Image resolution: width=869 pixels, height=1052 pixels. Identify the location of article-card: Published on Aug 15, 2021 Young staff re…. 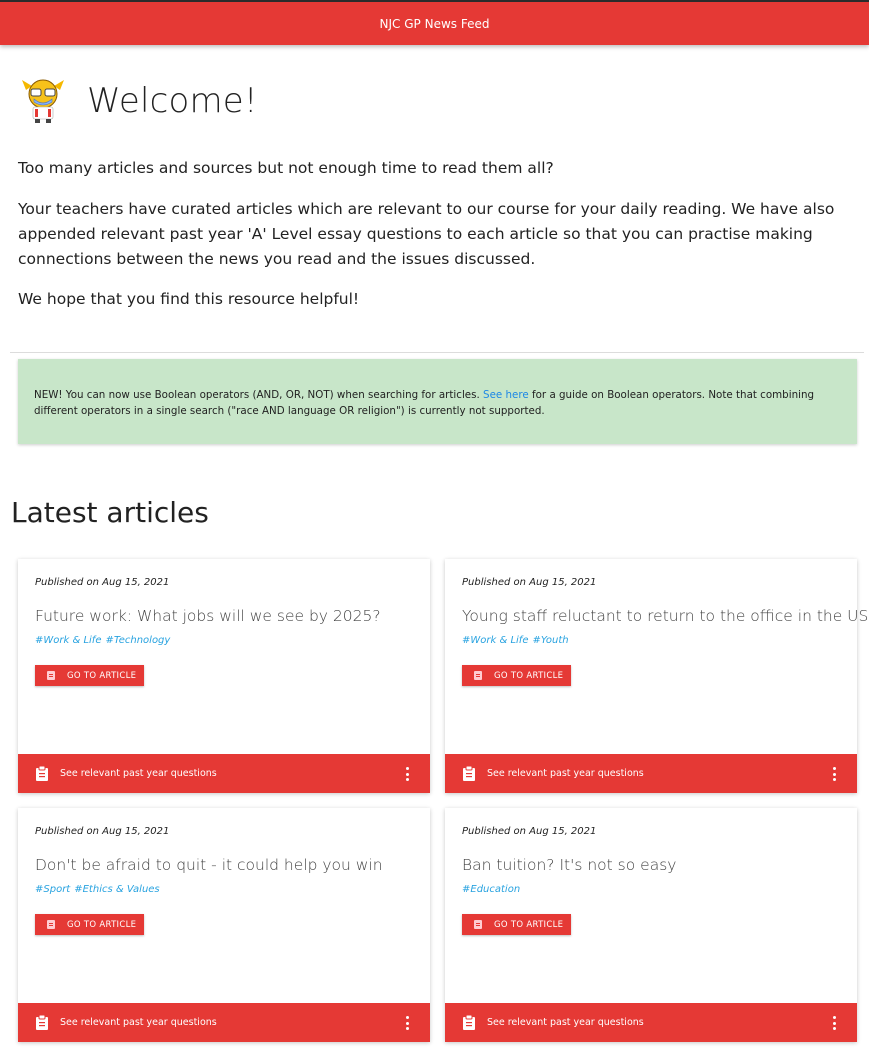
(656, 676).